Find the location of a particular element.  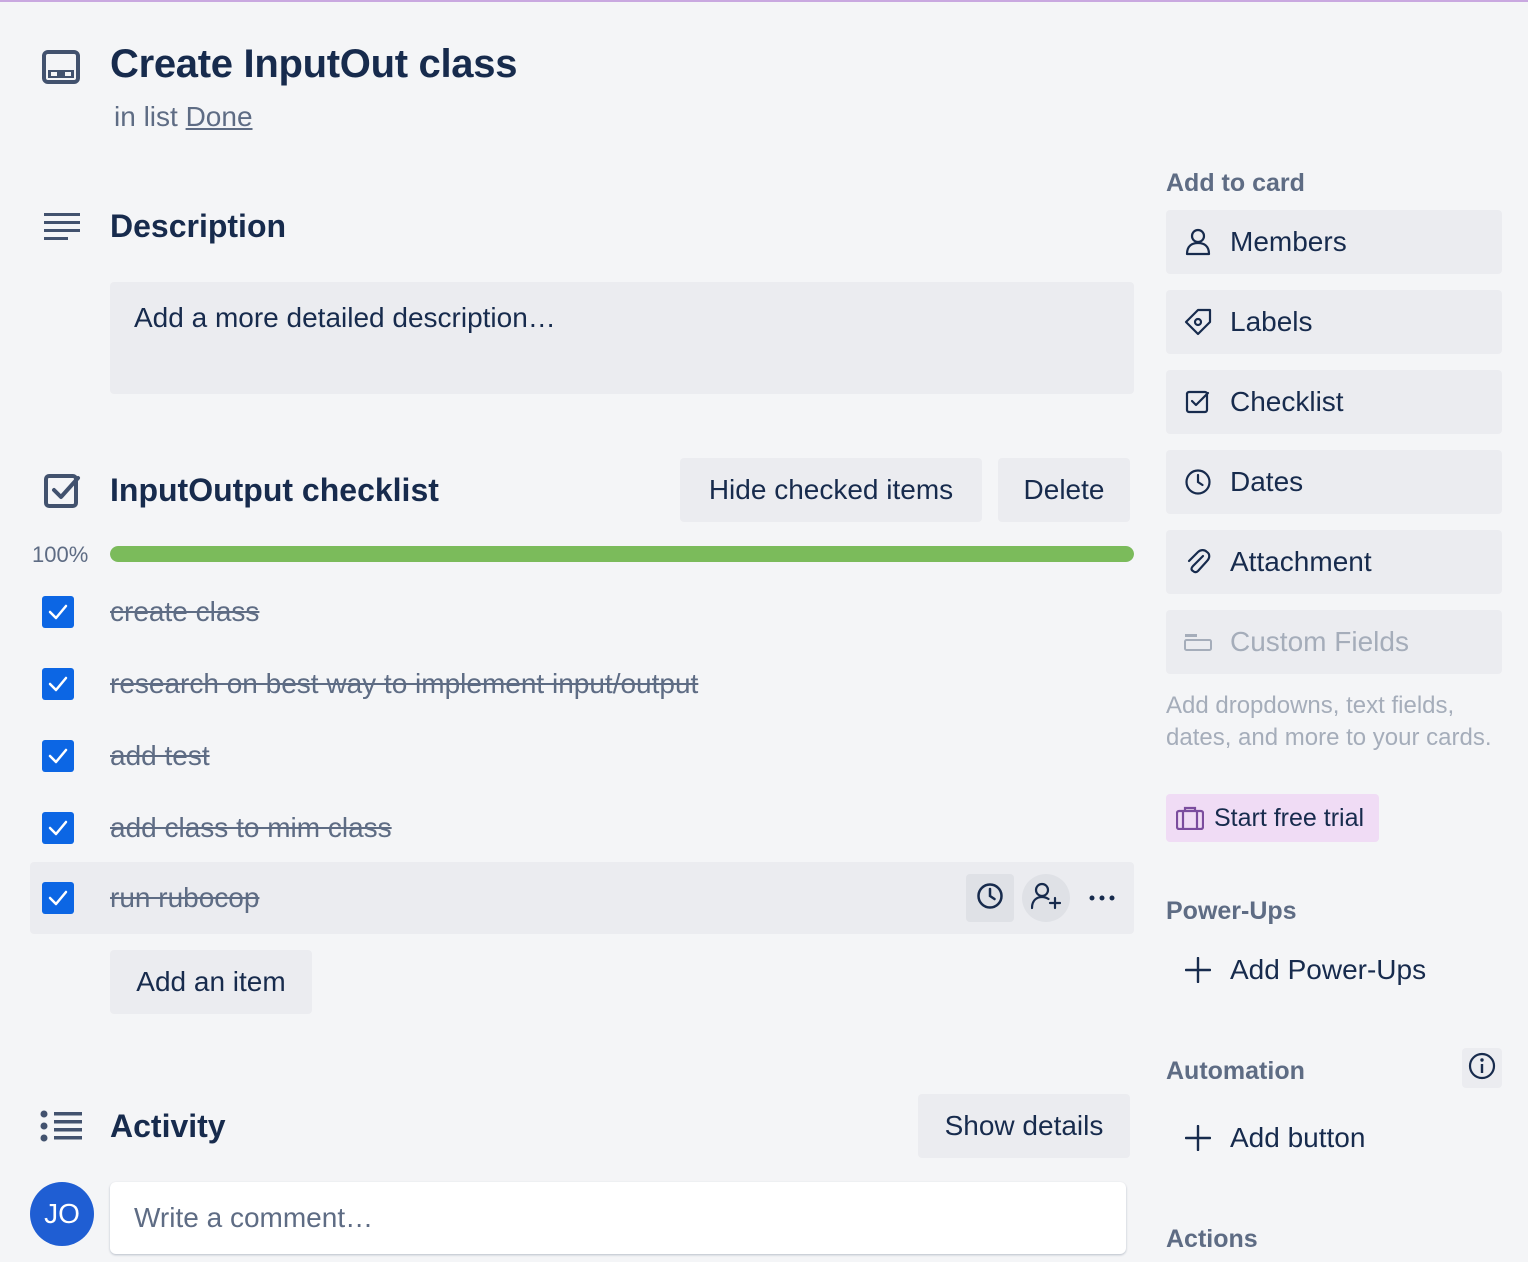

labels-label: Labels is located at coordinates (1271, 321).